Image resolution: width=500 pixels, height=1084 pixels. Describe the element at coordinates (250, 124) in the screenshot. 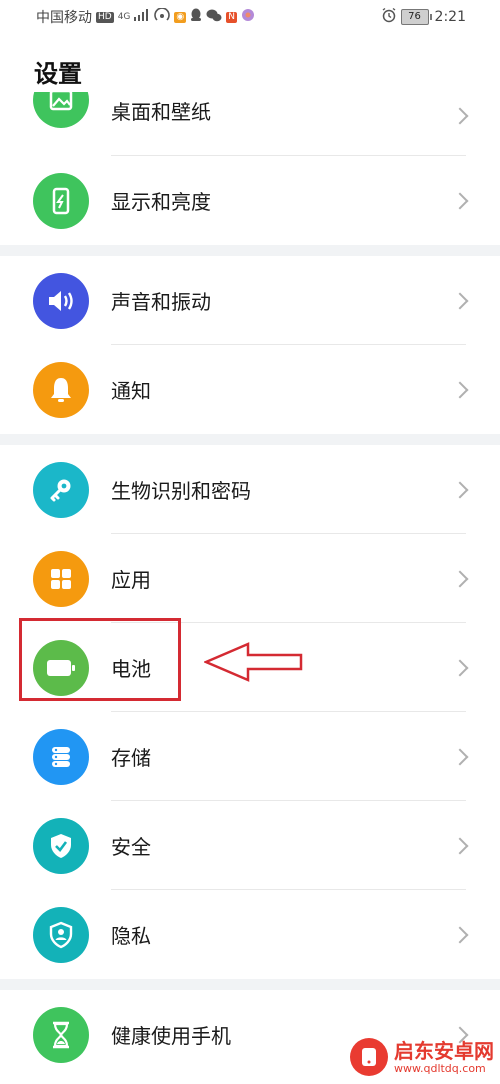

I see `settings-item-wallpaper: 桌面和壁纸` at that location.